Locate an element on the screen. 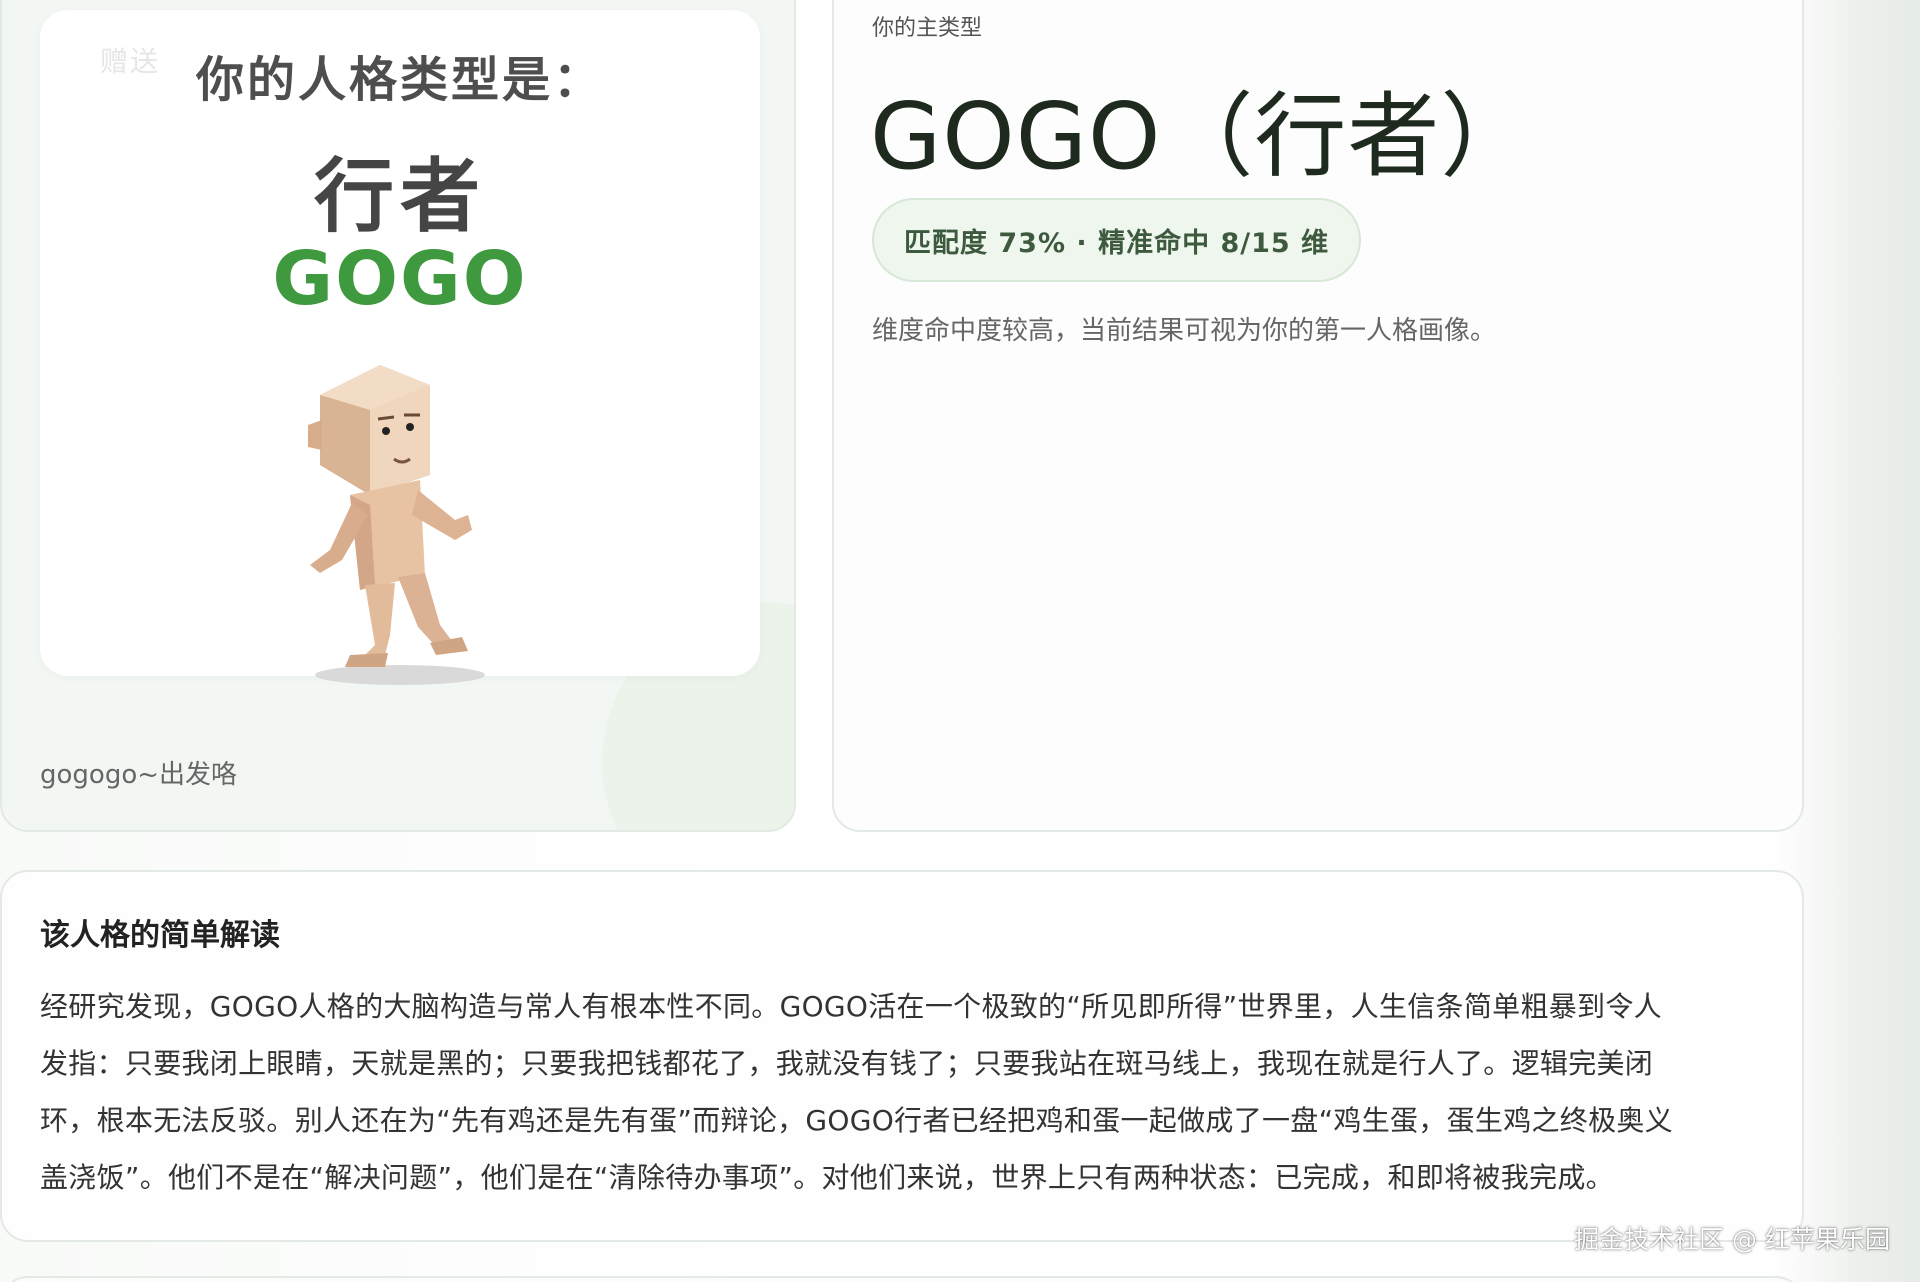 This screenshot has height=1282, width=1920. walking-figure-icon is located at coordinates (396, 525).